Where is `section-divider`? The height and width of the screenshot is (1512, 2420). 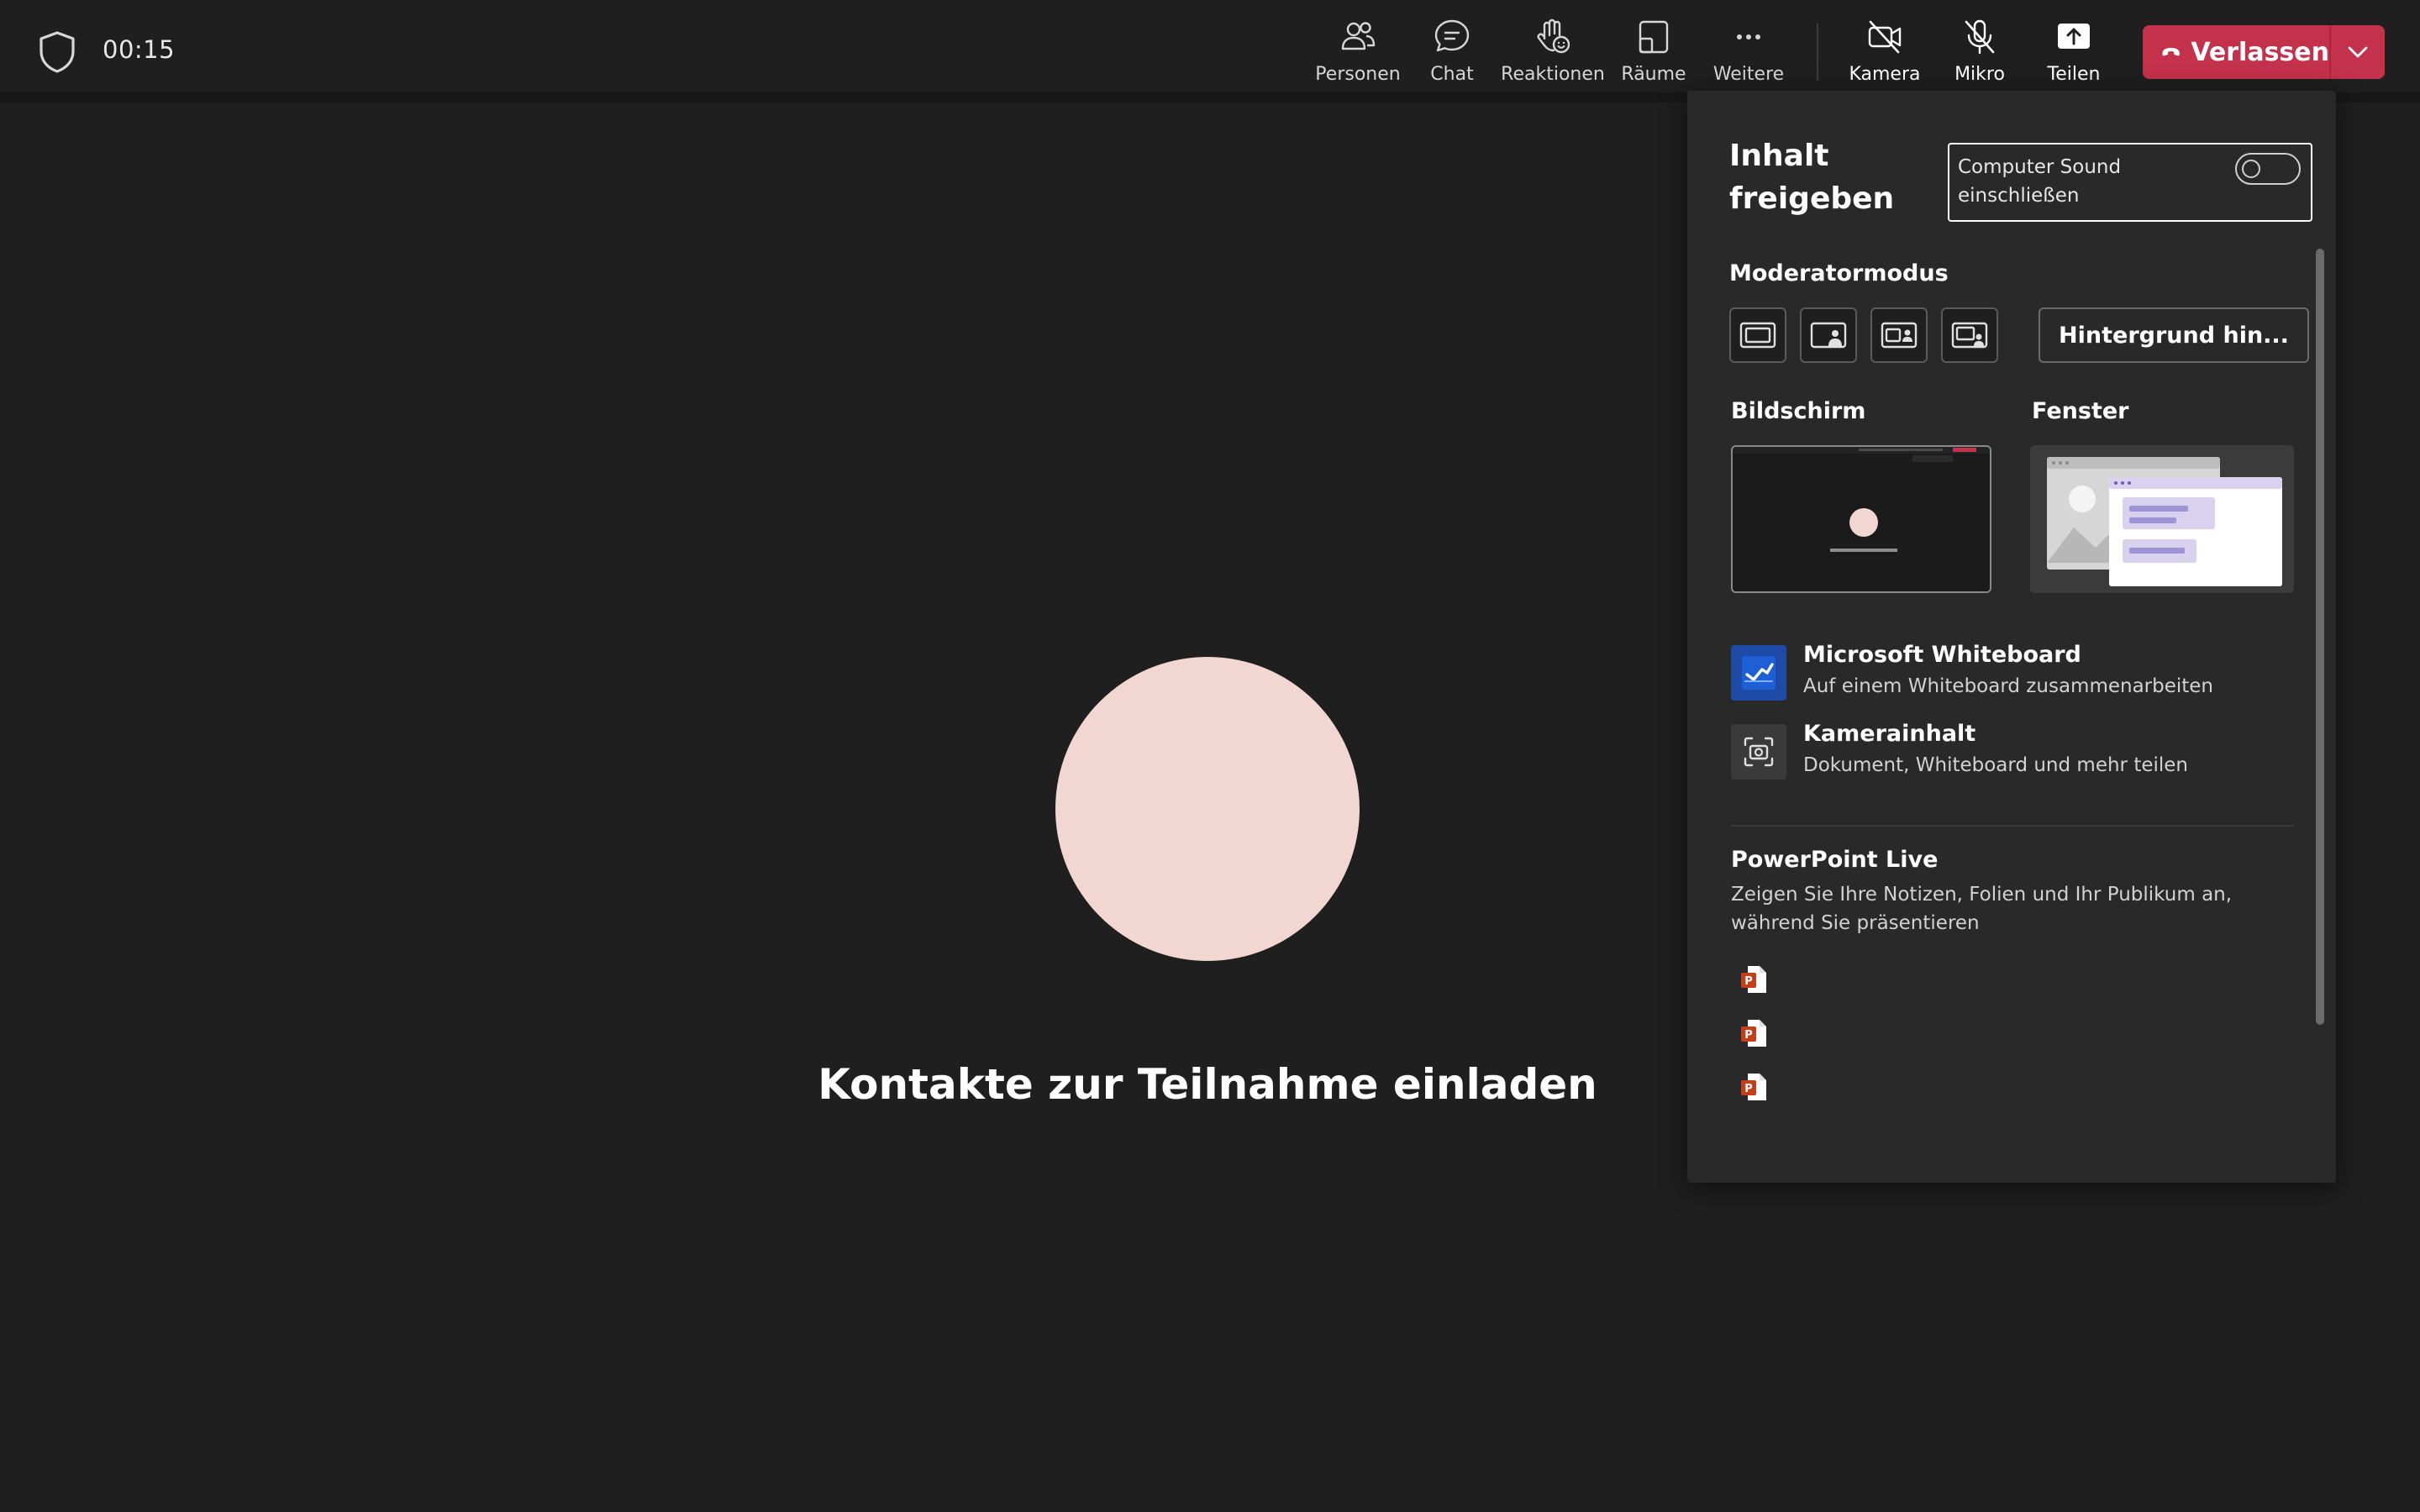
section-divider is located at coordinates (2012, 826).